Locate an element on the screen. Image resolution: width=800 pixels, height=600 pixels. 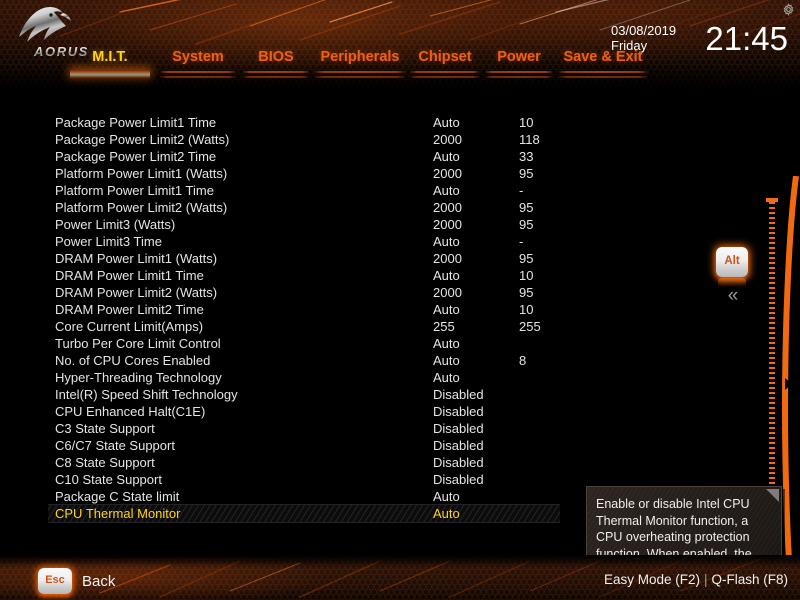
settings-row: Power Limit3 Time Auto - is located at coordinates (304, 241).